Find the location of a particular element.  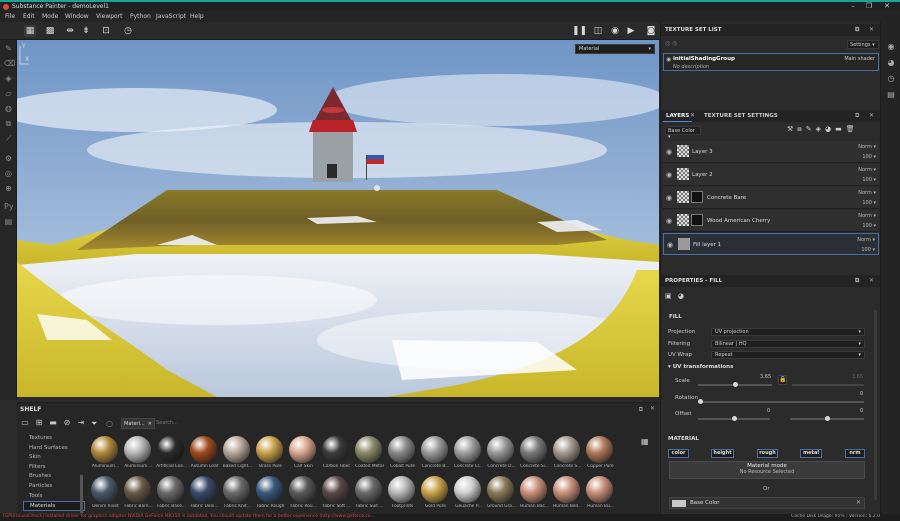

filtering-select: Bilinear | HQ ▾ is located at coordinates (788, 344).